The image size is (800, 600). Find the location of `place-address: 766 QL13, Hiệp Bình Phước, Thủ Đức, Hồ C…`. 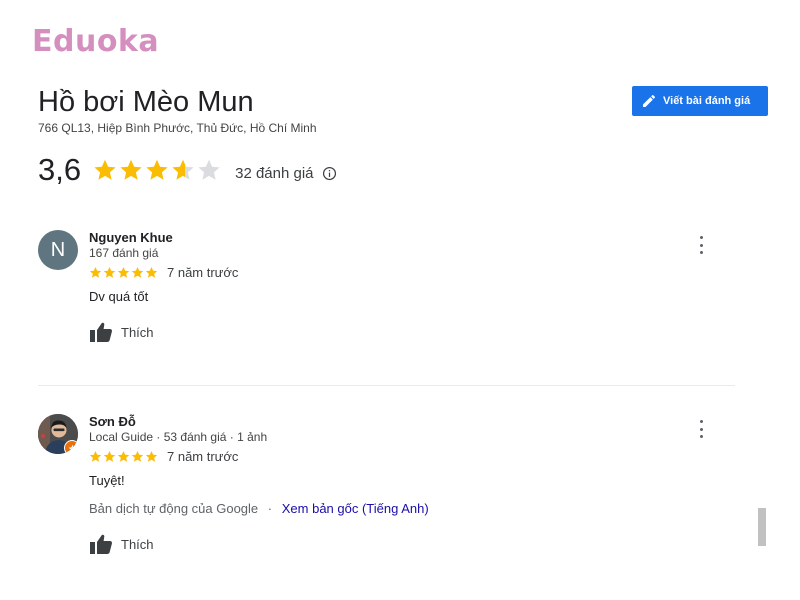

place-address: 766 QL13, Hiệp Bình Phước, Thủ Đức, Hồ C… is located at coordinates (177, 128).